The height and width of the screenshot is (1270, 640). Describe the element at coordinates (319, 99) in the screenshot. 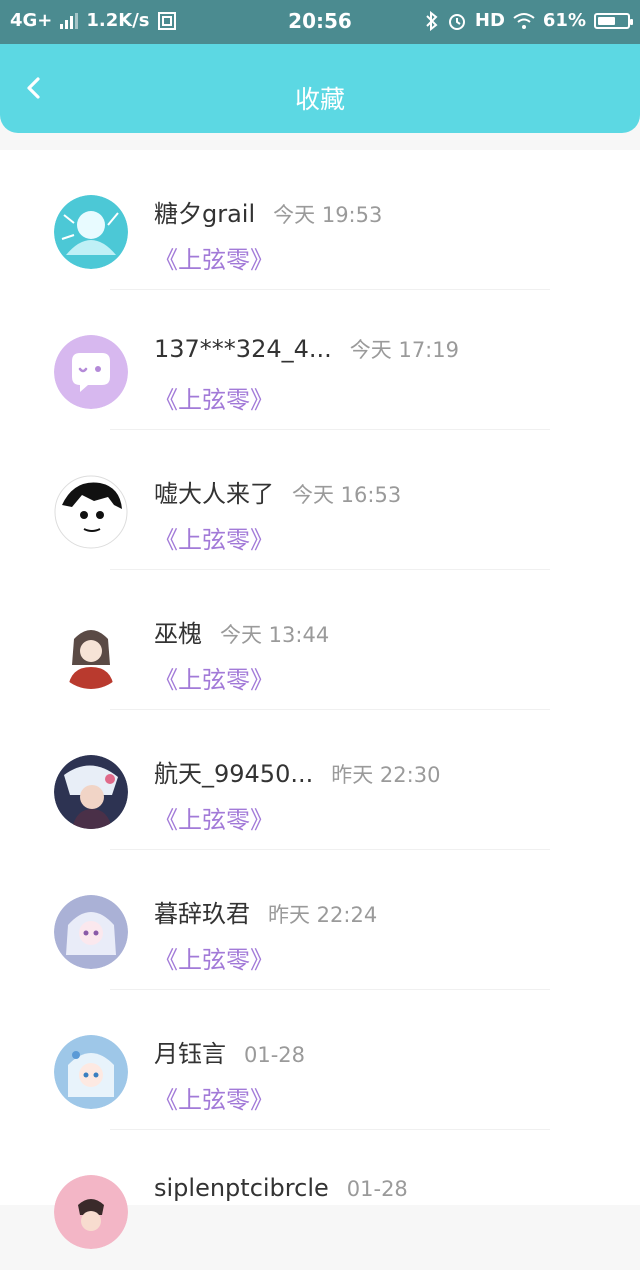

I see `page-title: 收藏` at that location.